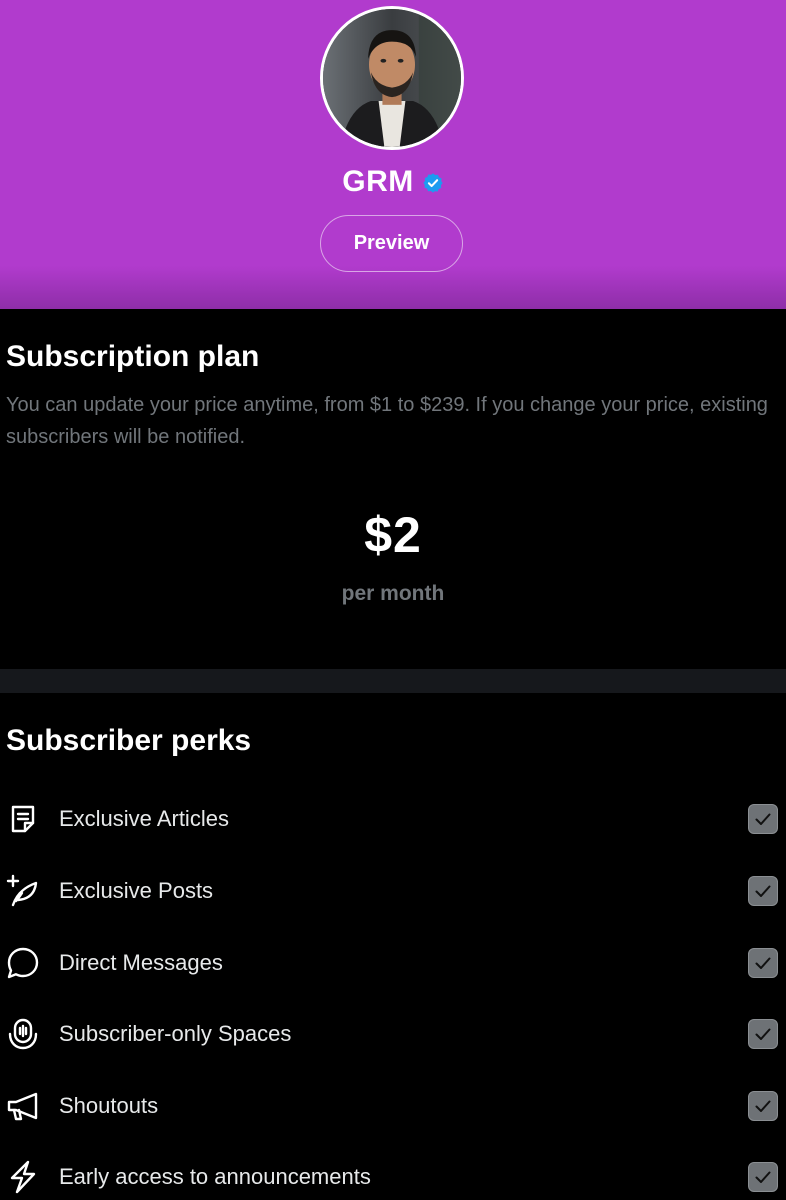 The height and width of the screenshot is (1200, 786). What do you see at coordinates (393, 535) in the screenshot?
I see `price-value: $2` at bounding box center [393, 535].